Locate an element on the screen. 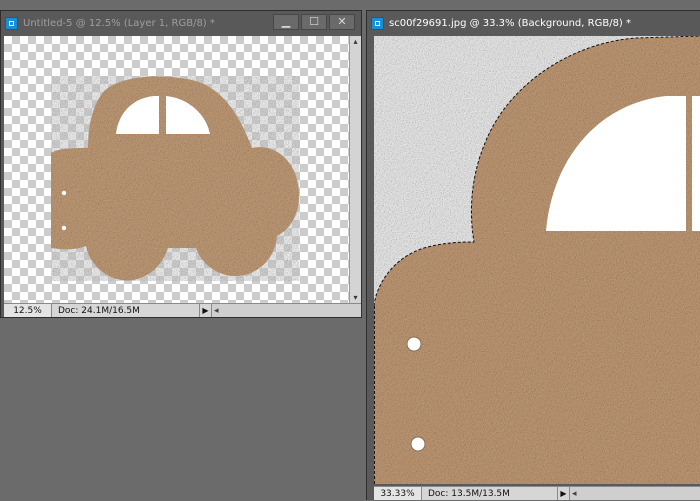 The width and height of the screenshot is (700, 501). maximize-button: ☐ is located at coordinates (314, 22).